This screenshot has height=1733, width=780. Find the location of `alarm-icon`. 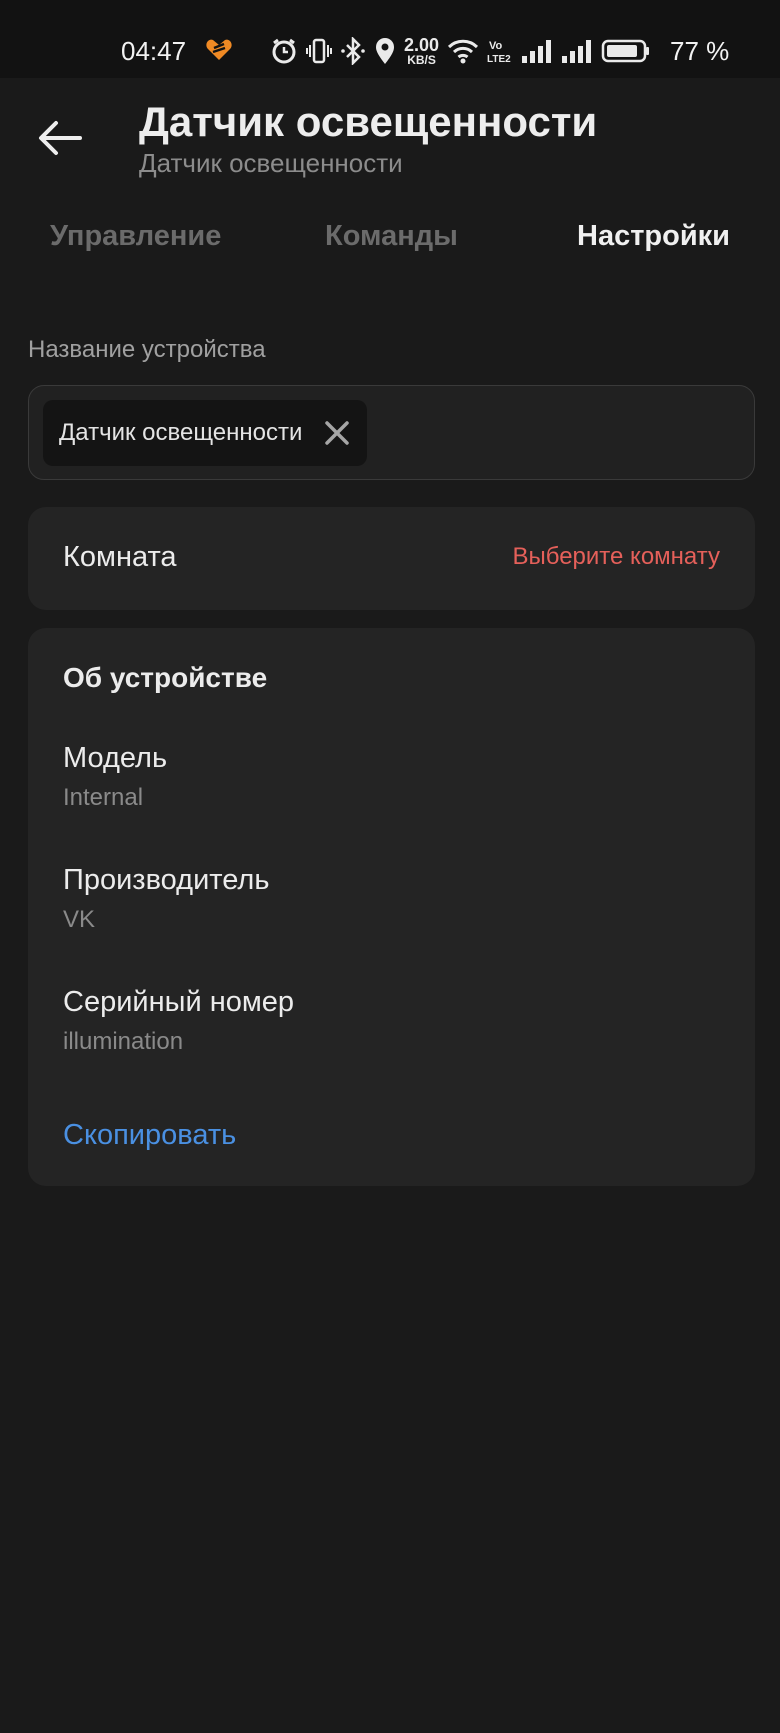

alarm-icon is located at coordinates (284, 51).